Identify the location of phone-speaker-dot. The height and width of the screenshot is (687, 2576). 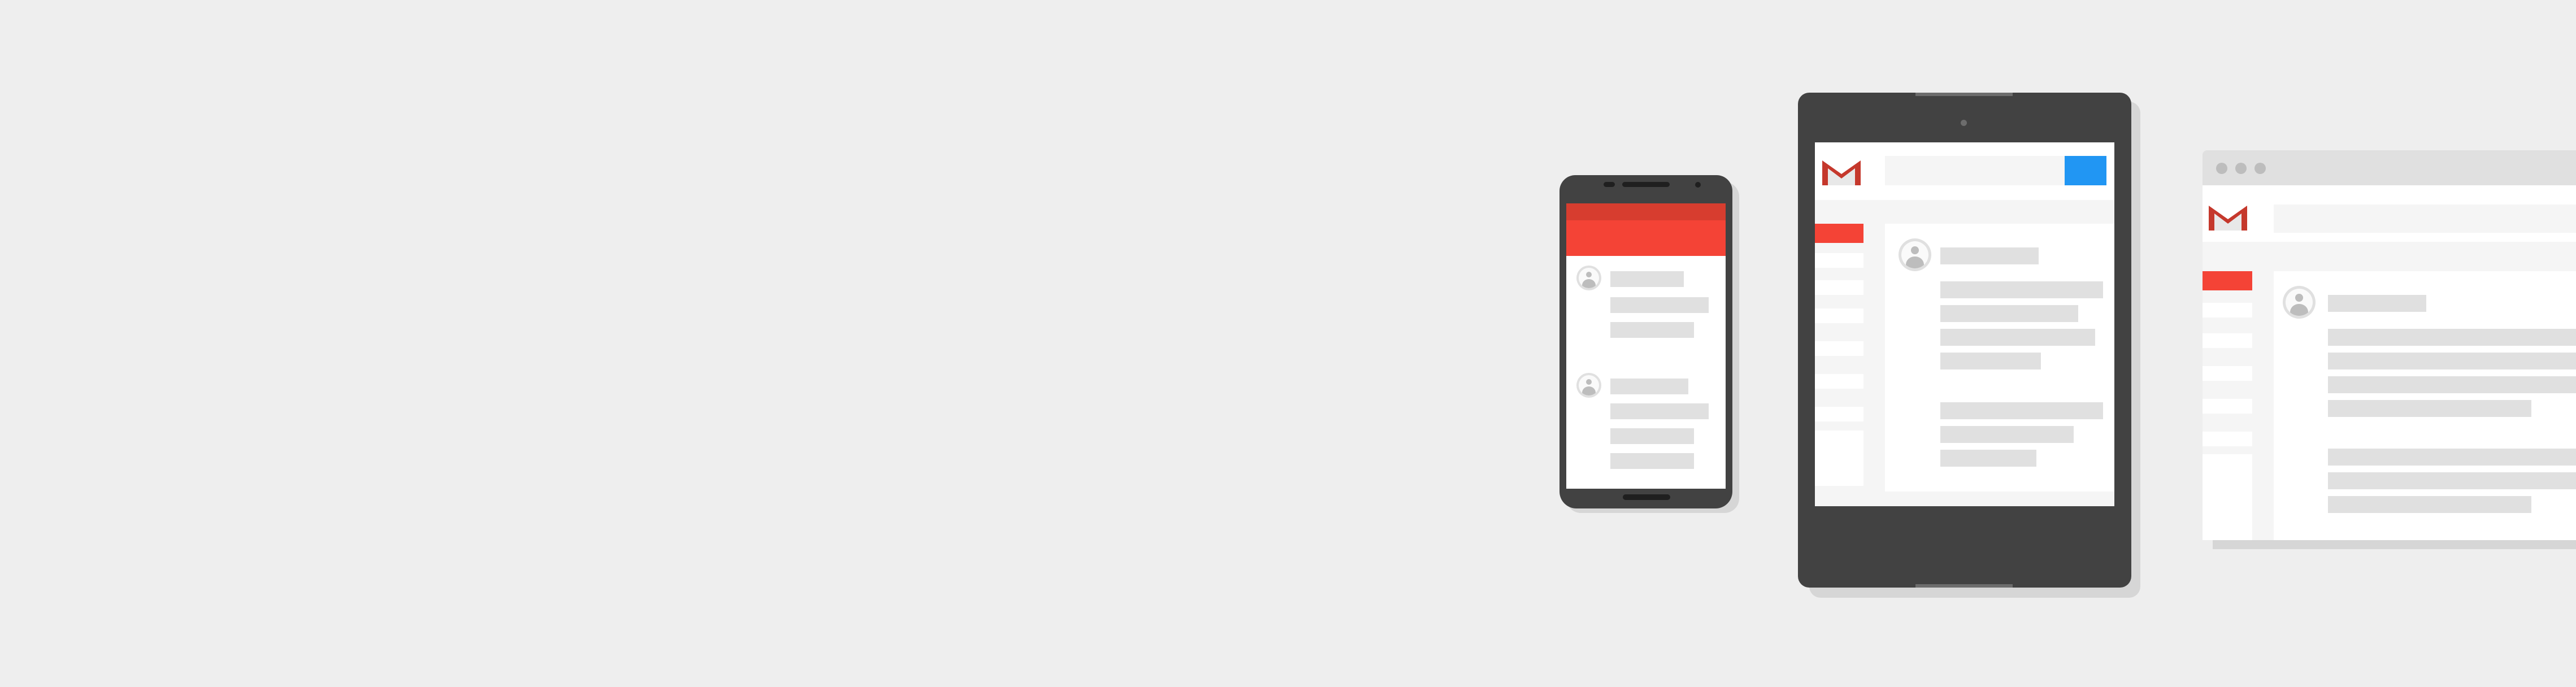
(1610, 184).